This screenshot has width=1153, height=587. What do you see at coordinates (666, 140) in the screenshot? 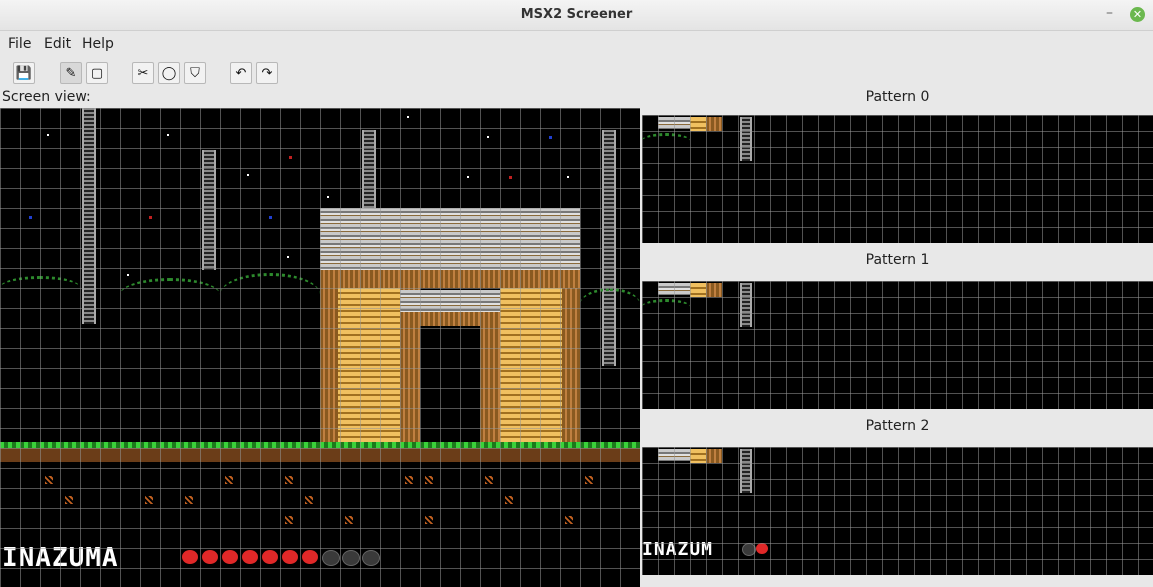
I see `tile-vine` at bounding box center [666, 140].